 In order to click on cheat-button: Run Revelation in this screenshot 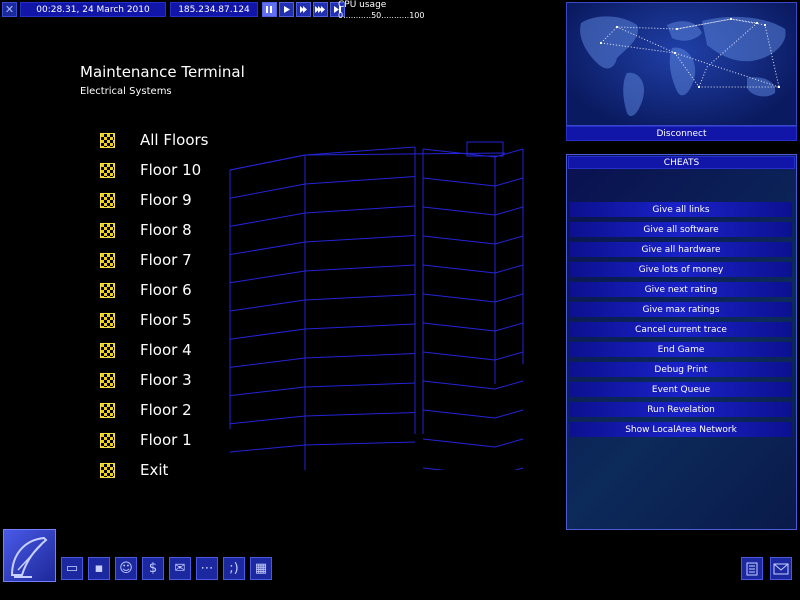, I will do `click(681, 409)`.